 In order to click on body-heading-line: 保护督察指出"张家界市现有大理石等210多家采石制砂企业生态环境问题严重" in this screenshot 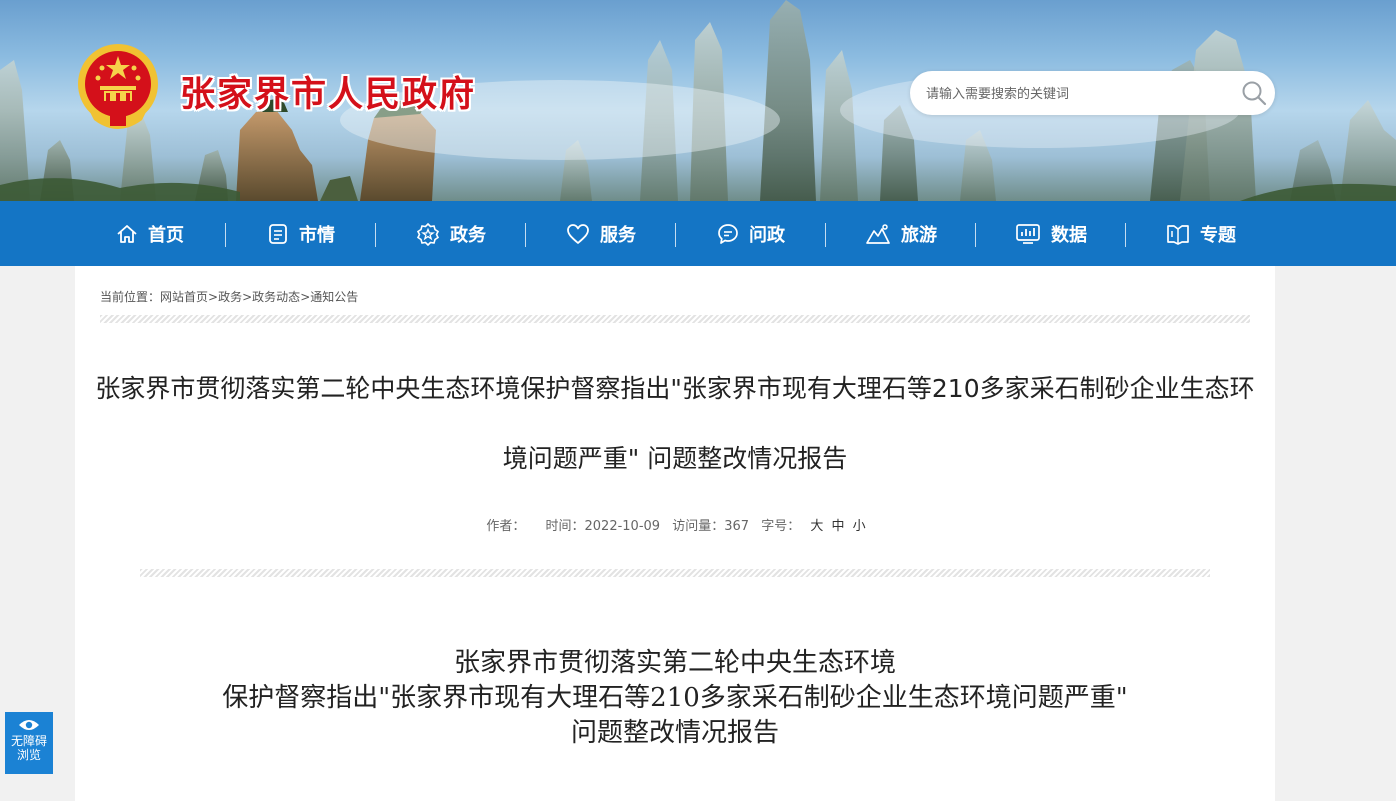, I will do `click(675, 698)`.